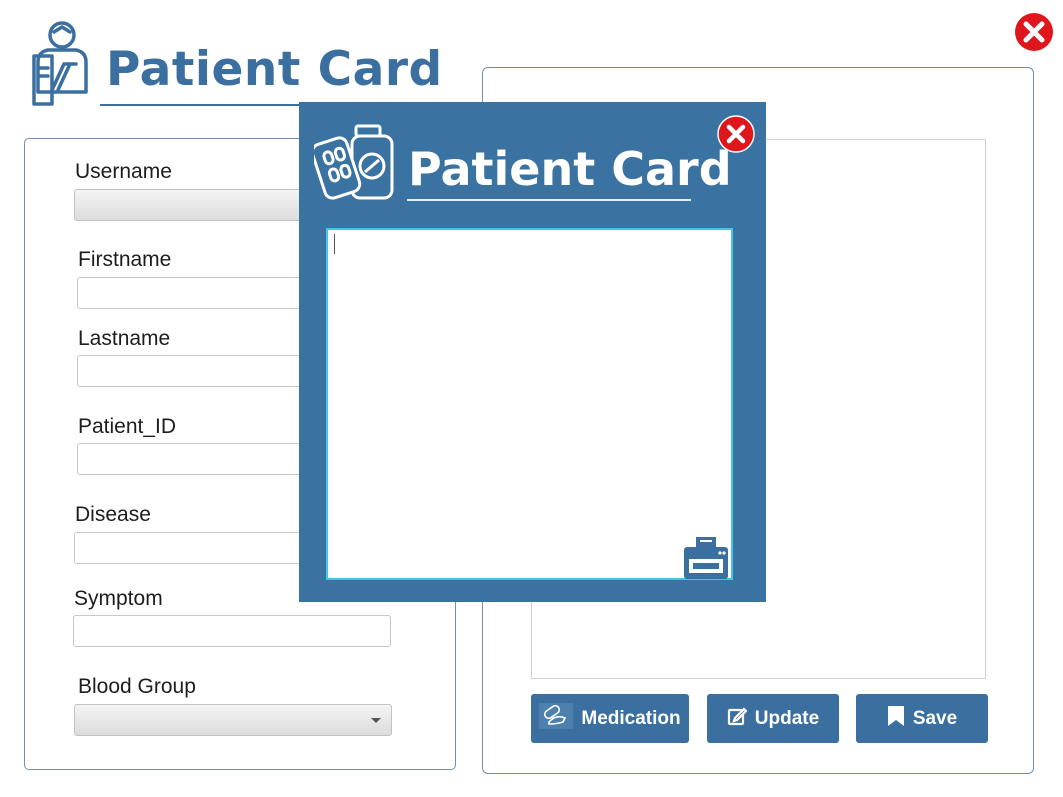  Describe the element at coordinates (197, 293) in the screenshot. I see `firstname-field` at that location.